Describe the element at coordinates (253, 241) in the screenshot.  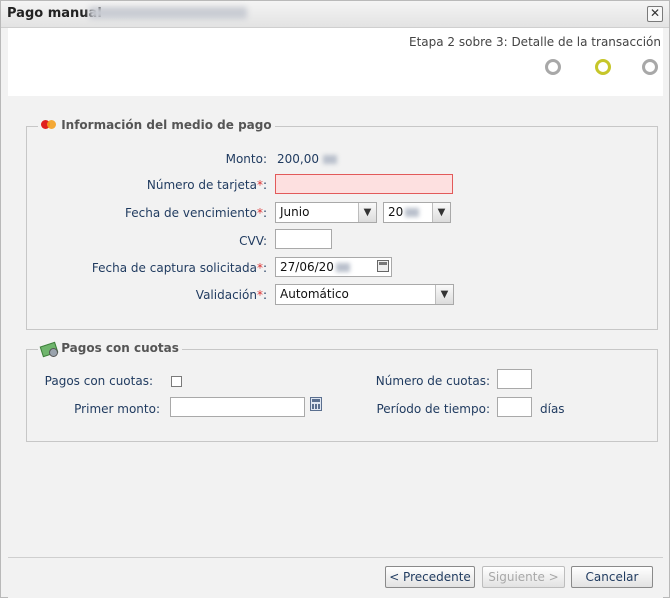
I see `cvv-label: CVV:` at that location.